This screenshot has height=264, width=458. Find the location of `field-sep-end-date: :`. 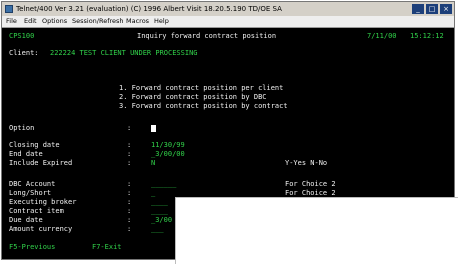

field-sep-end-date: : is located at coordinates (129, 154).